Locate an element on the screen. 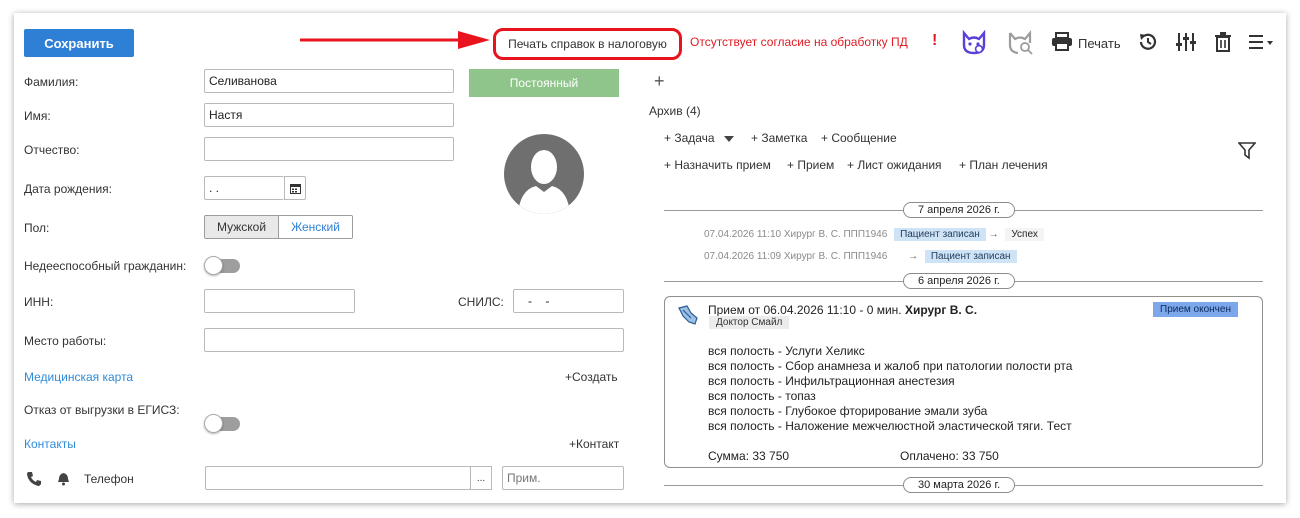  history-icon is located at coordinates (1148, 42).